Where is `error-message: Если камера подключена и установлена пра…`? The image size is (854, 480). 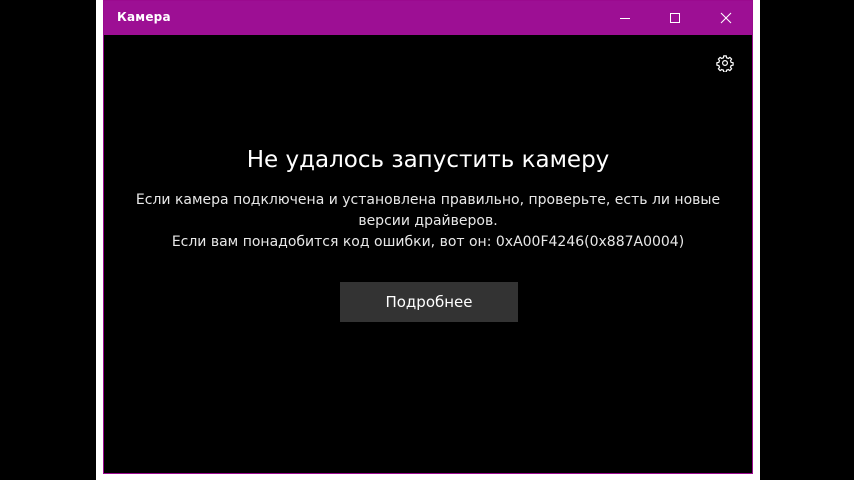
error-message: Если камера подключена и установлена пра… is located at coordinates (428, 221).